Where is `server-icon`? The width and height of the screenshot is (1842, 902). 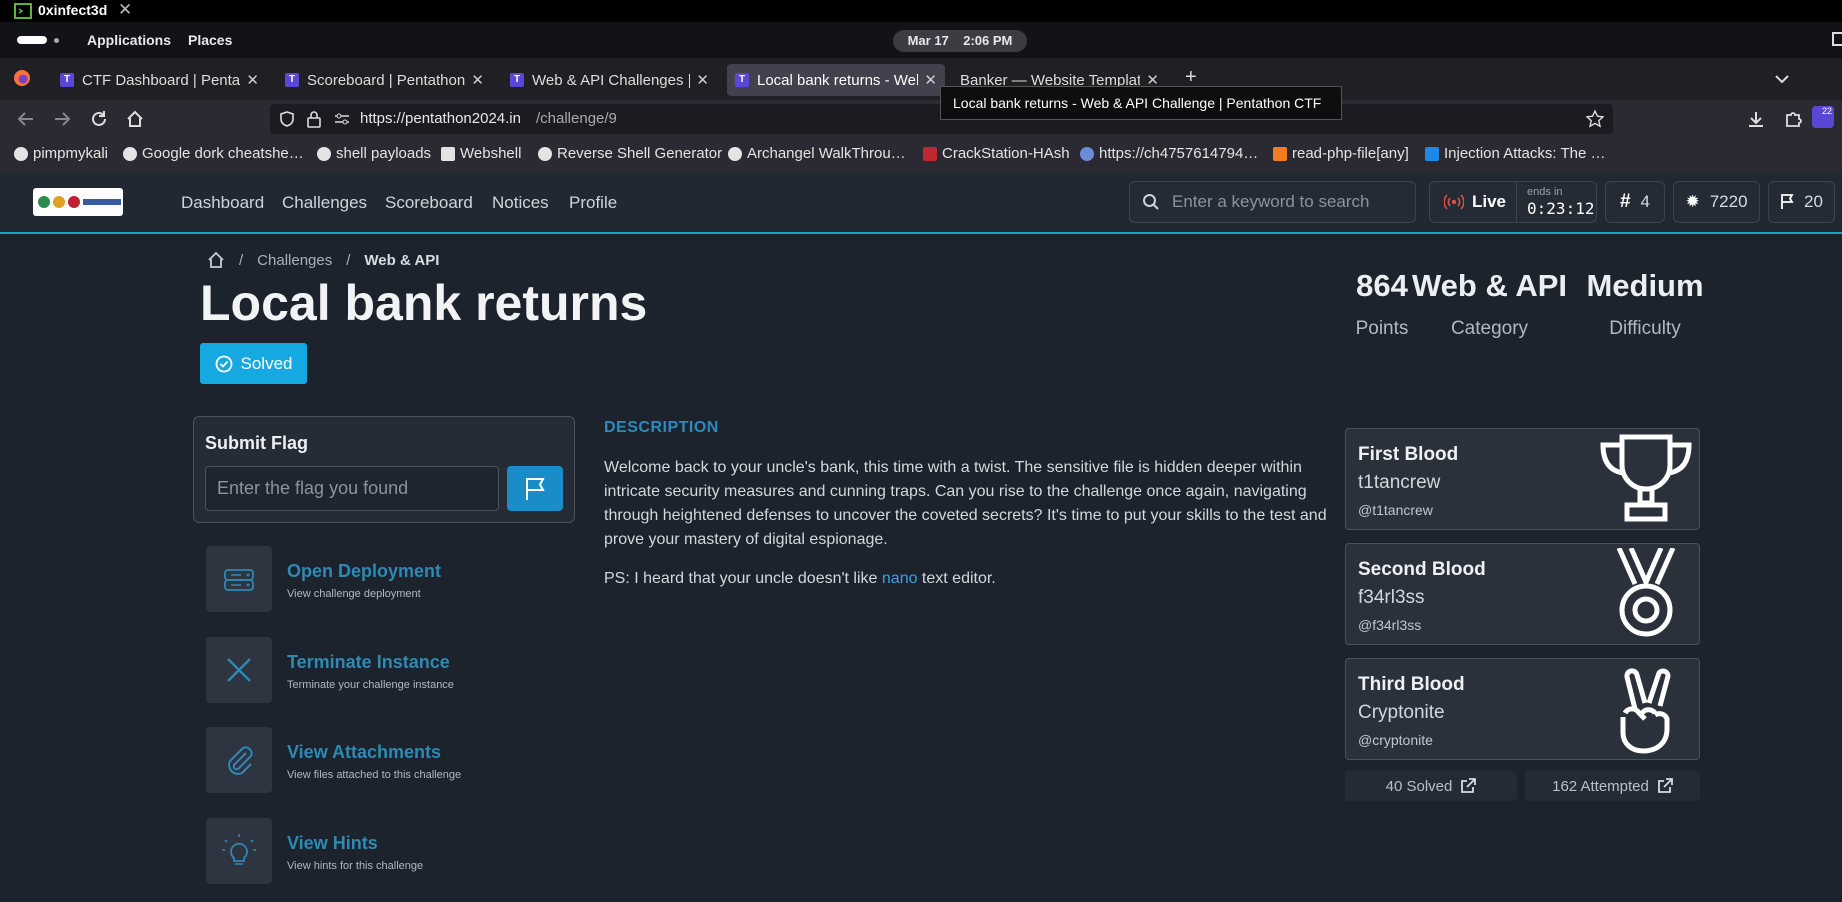
server-icon is located at coordinates (239, 579).